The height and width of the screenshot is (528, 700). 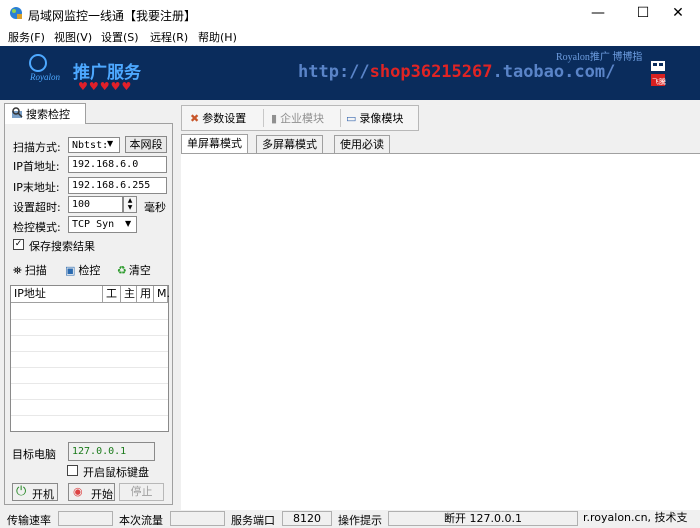 What do you see at coordinates (18, 244) in the screenshot?
I see `save-results-checkbox: ✓` at bounding box center [18, 244].